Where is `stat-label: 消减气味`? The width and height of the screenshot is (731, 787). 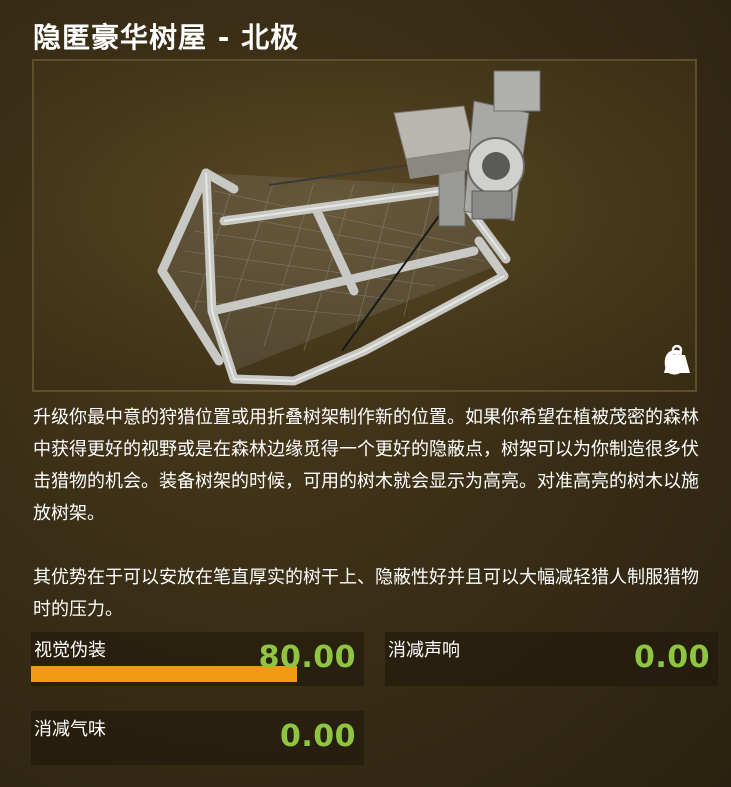
stat-label: 消减气味 is located at coordinates (70, 729).